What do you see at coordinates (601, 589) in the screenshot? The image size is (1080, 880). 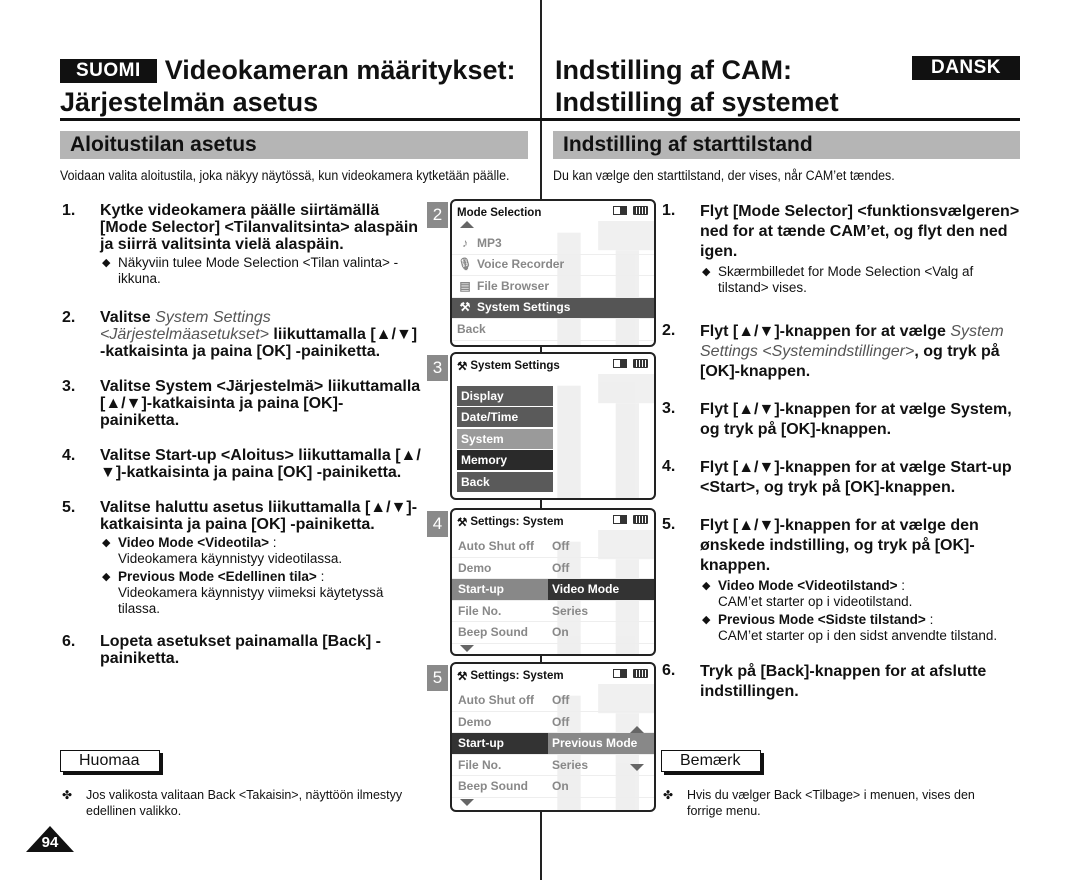 I see `setting-value: Video Mode` at bounding box center [601, 589].